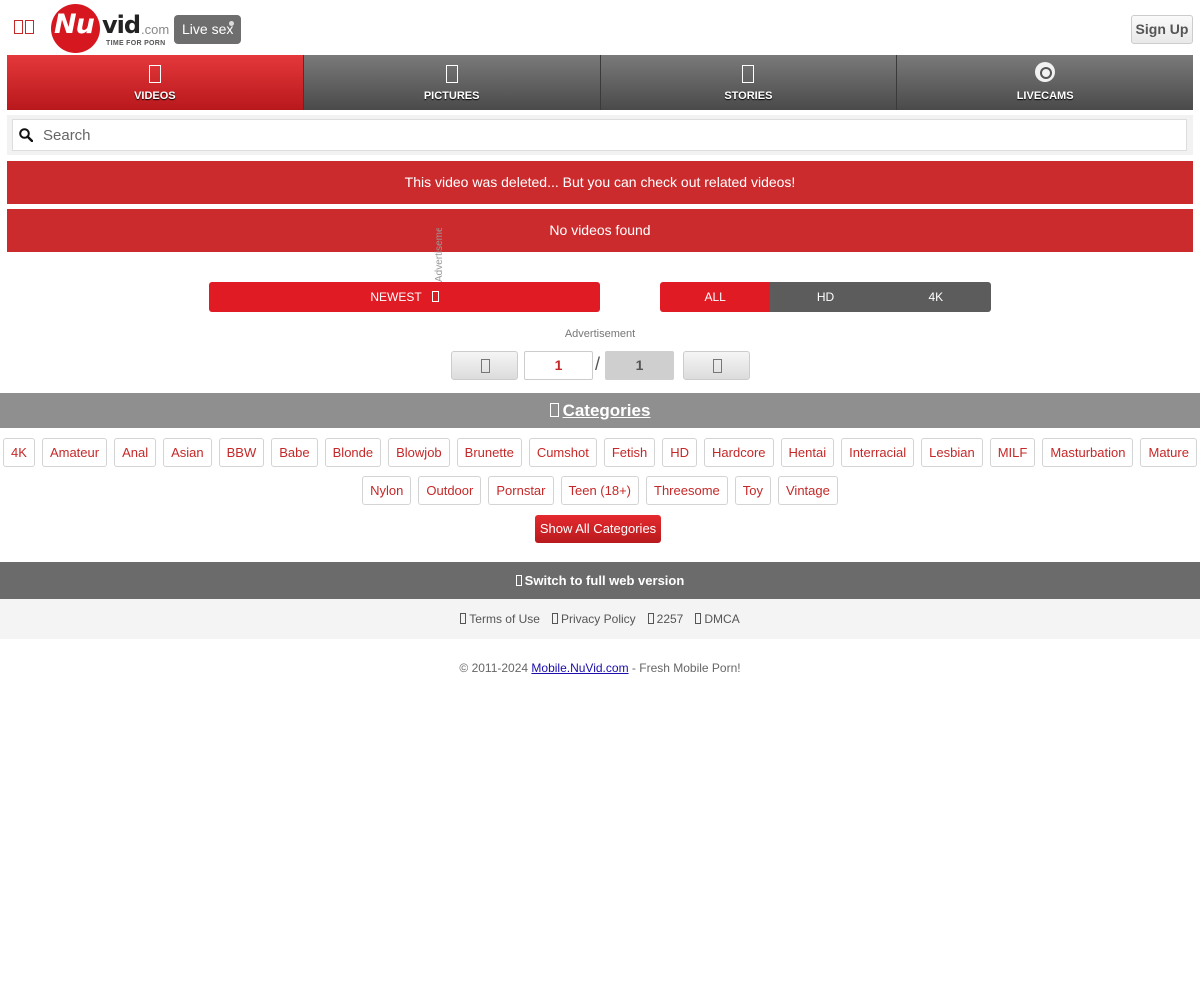  I want to click on nav-label: PICTURES, so click(451, 96).